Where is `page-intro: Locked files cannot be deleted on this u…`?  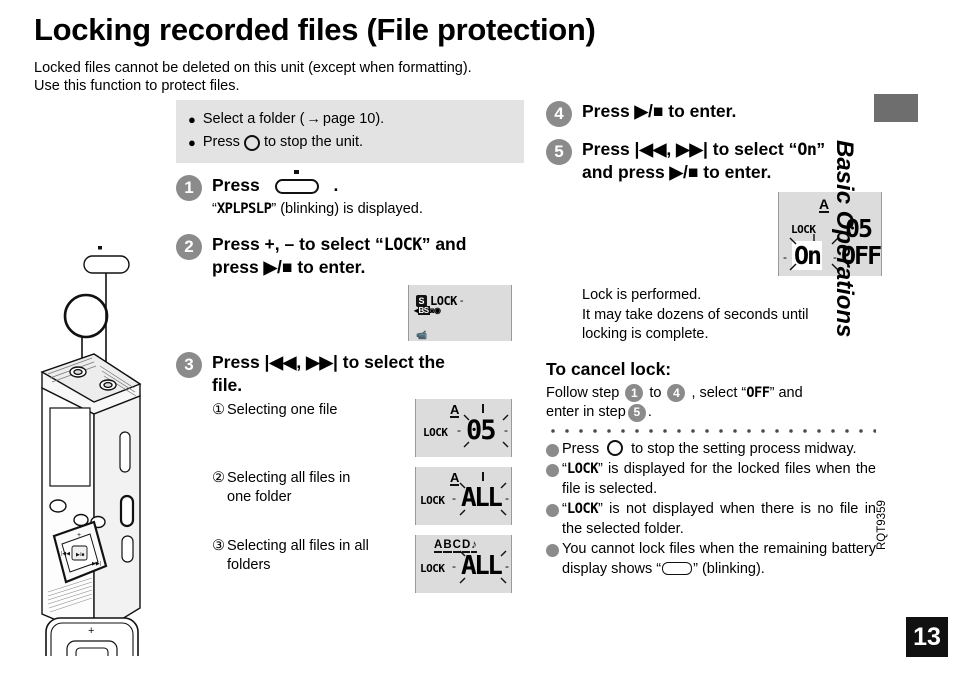 page-intro: Locked files cannot be deleted on this u… is located at coordinates (253, 77).